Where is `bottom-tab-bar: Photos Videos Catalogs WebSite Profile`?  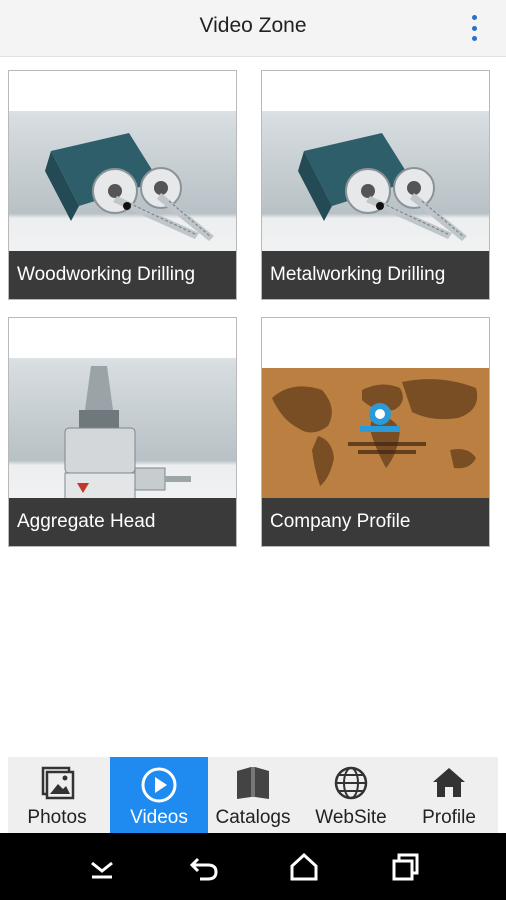
bottom-tab-bar: Photos Videos Catalogs WebSite Profile is located at coordinates (253, 795).